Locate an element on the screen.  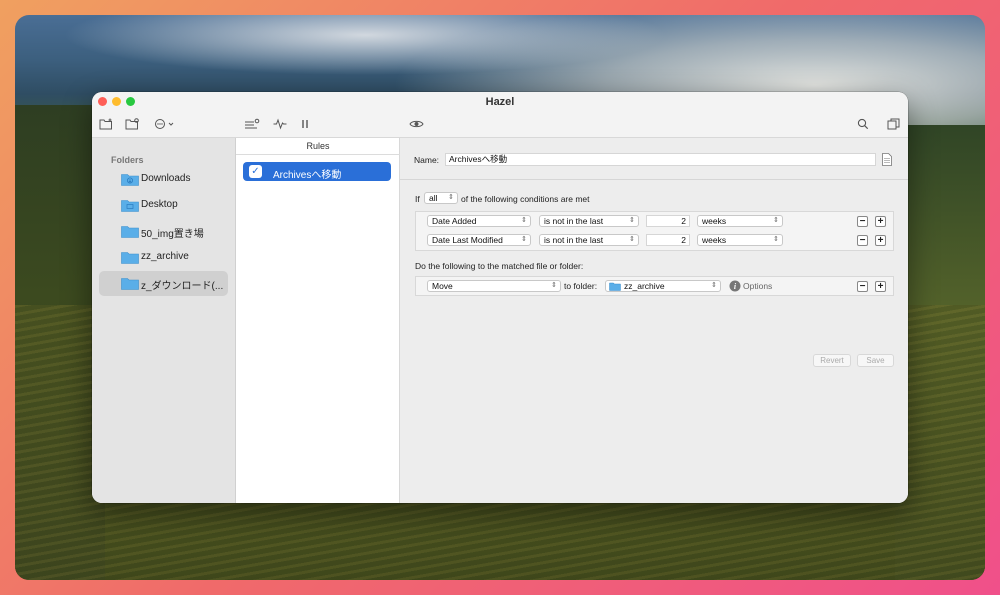
sidebar-item-50-img: 50_img置き場 is located at coordinates (163, 231).